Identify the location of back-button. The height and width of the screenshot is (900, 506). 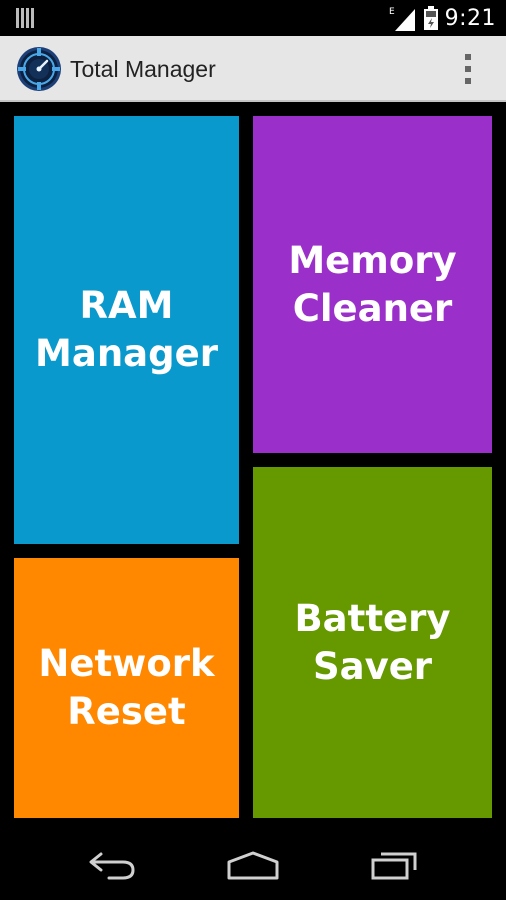
(112, 865).